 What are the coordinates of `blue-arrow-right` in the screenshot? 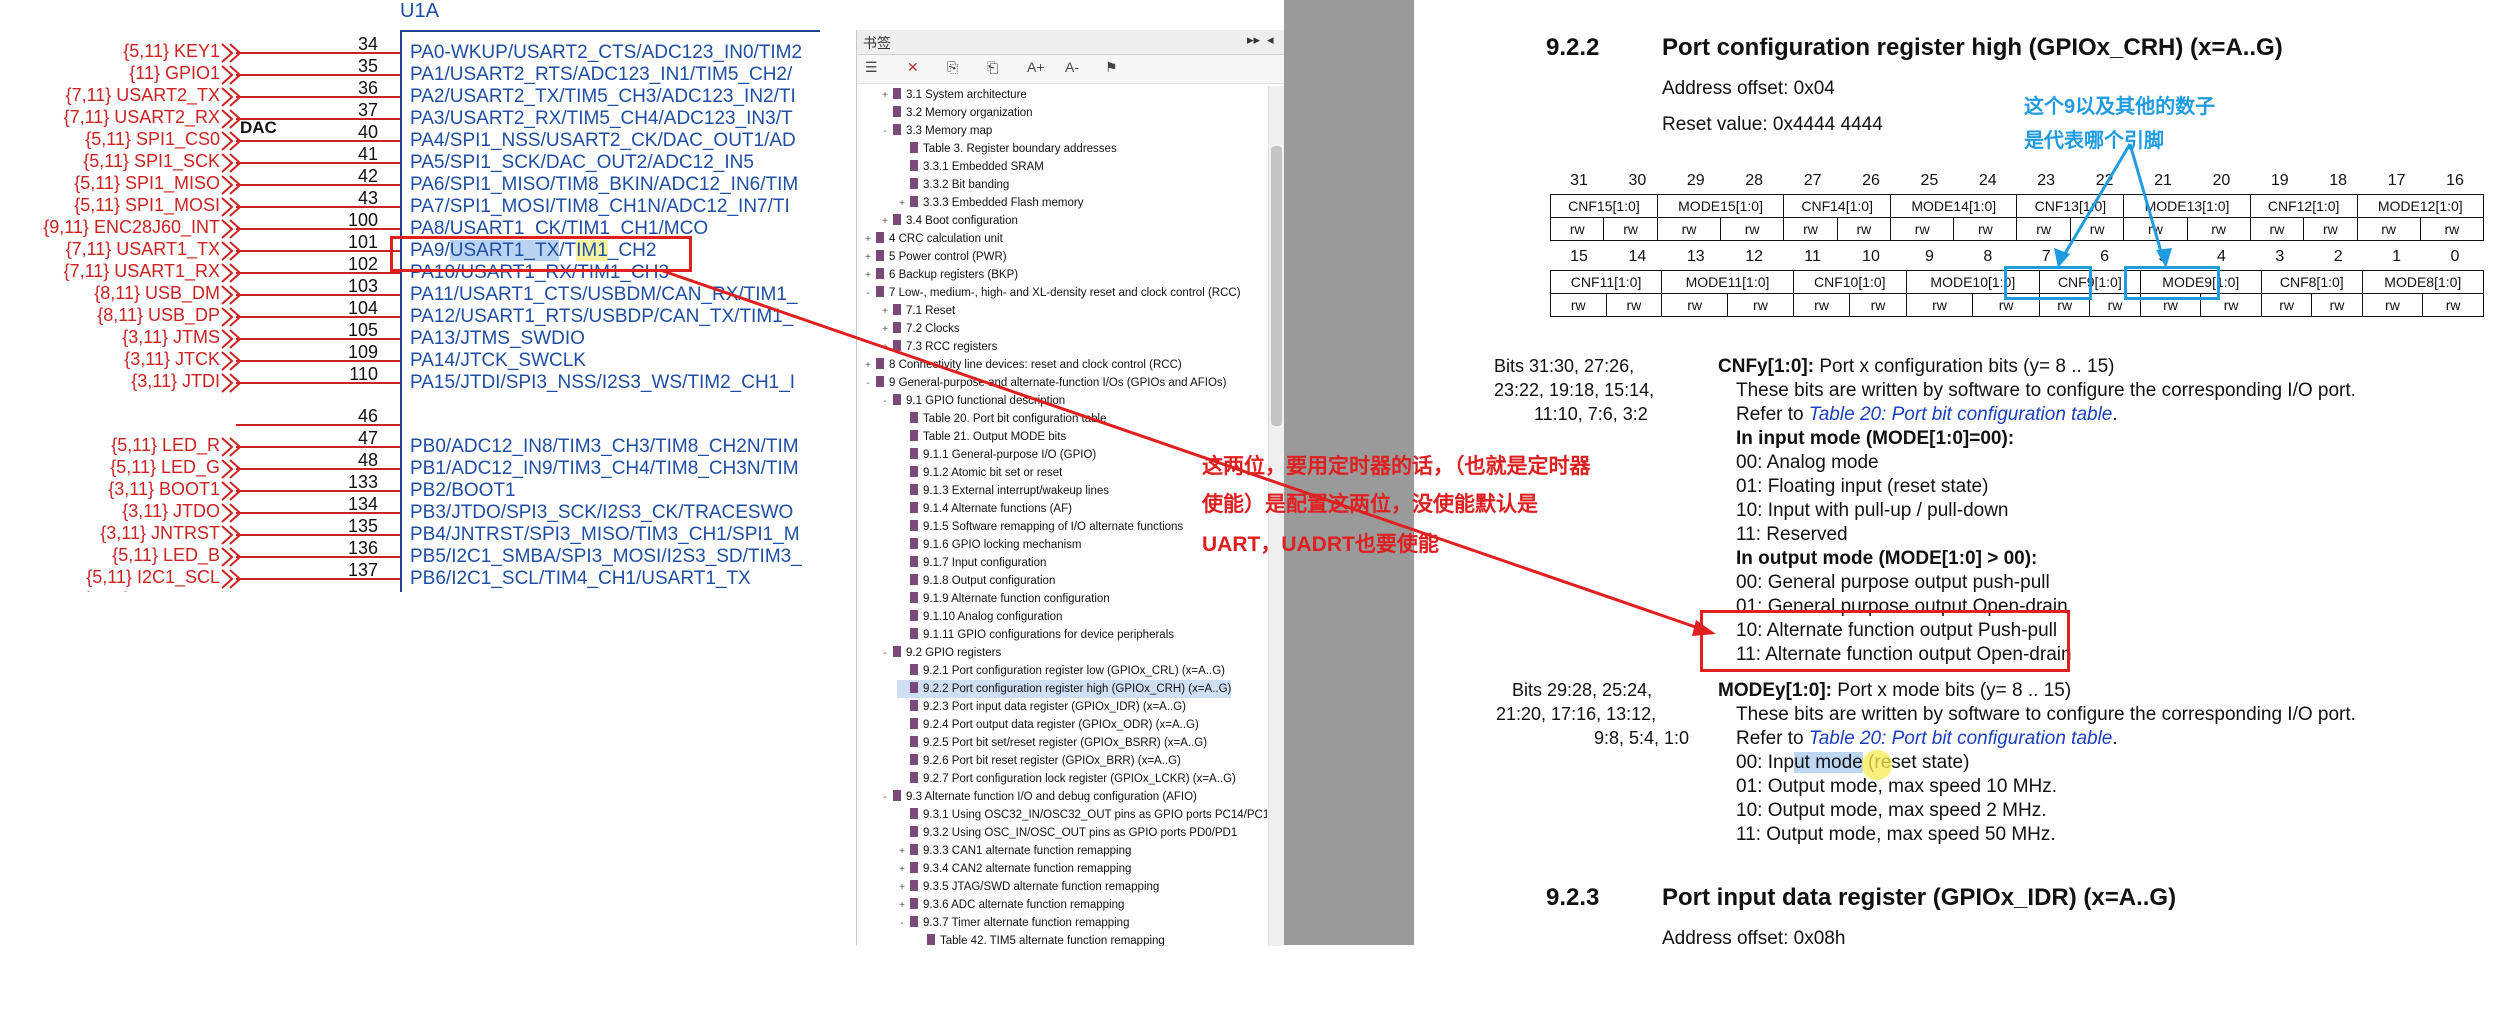 It's located at (2147, 203).